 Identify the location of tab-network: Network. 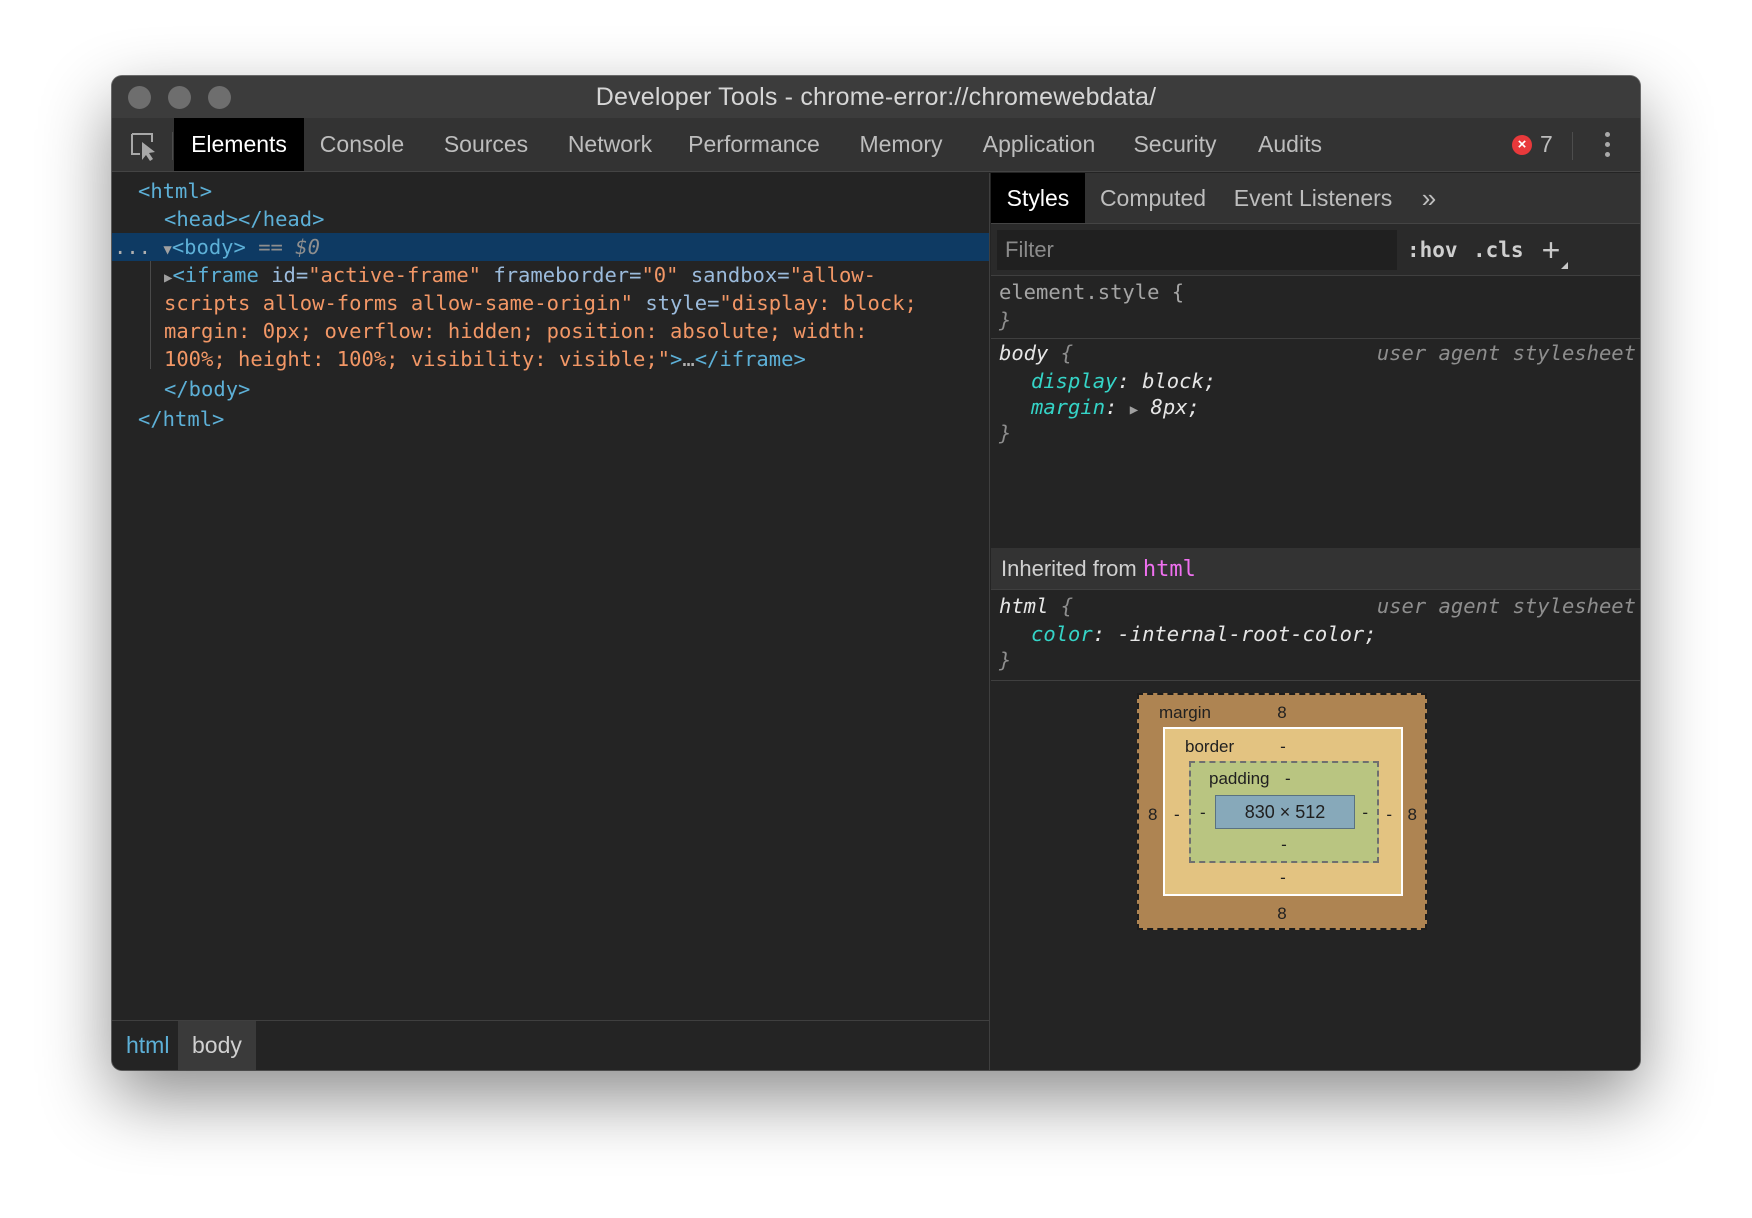
(610, 144).